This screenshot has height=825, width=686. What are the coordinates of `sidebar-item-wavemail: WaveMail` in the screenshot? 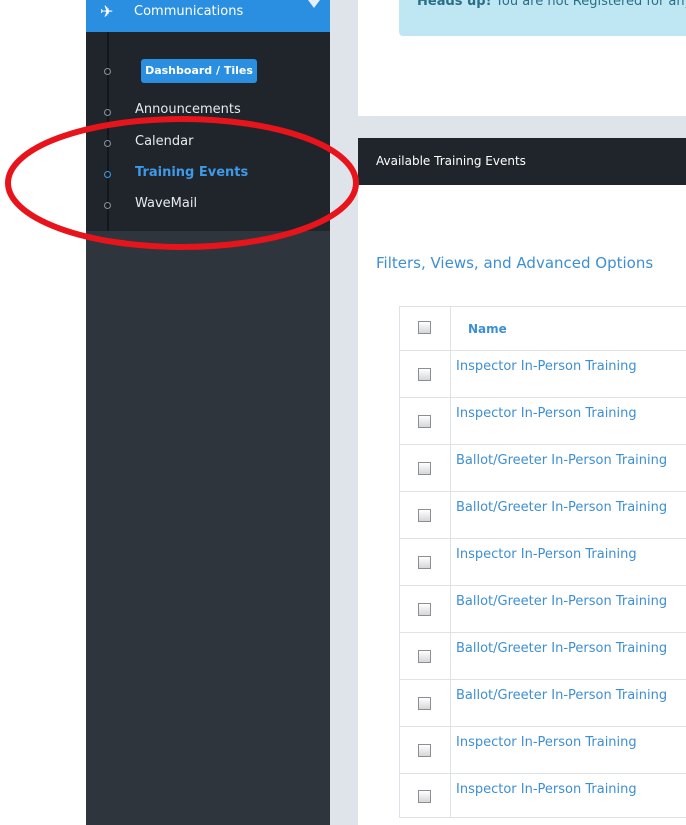 It's located at (166, 204).